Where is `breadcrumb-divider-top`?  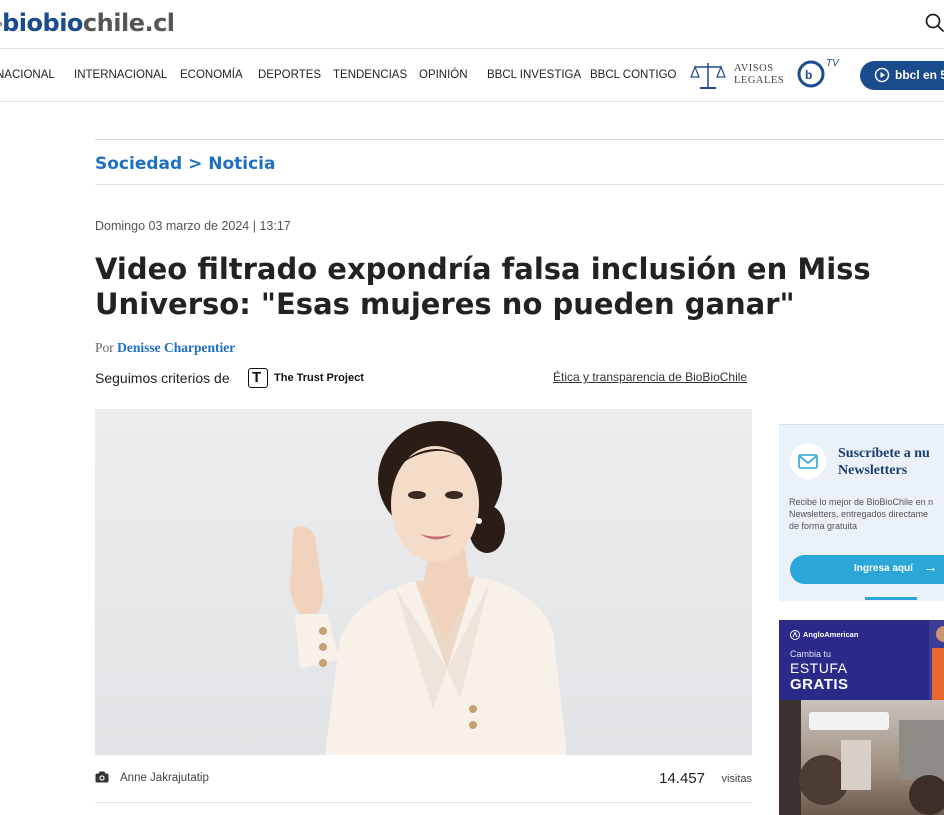
breadcrumb-divider-top is located at coordinates (519, 139).